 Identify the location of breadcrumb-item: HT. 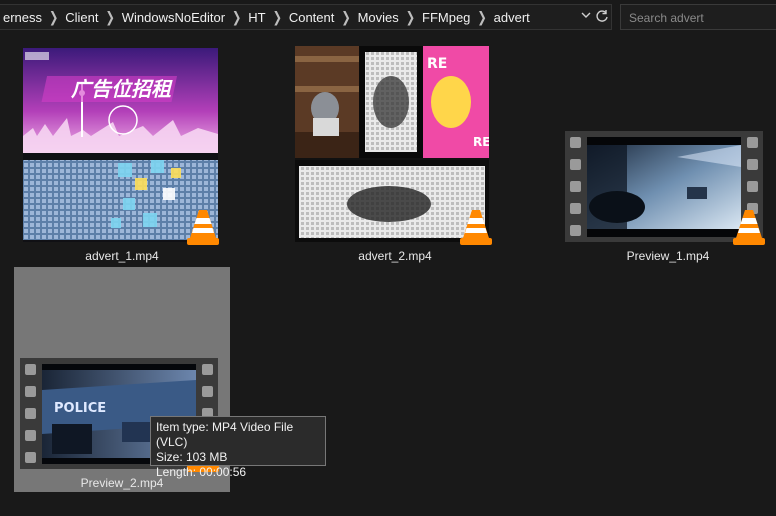
(256, 17).